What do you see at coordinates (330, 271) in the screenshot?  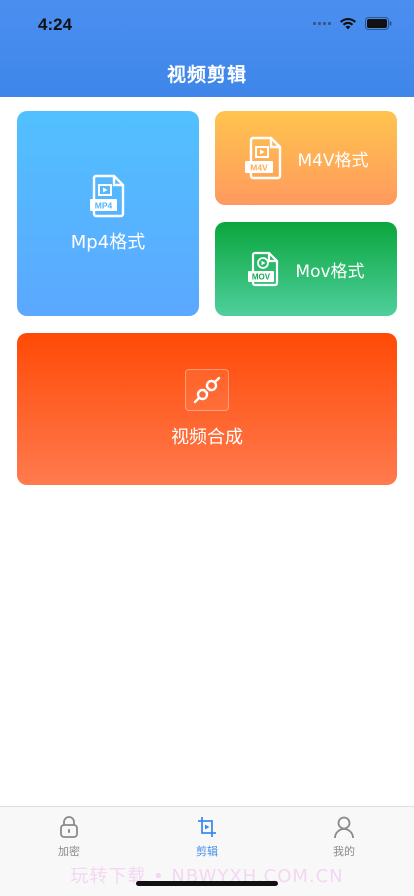 I see `mov-card-label: Mov格式` at bounding box center [330, 271].